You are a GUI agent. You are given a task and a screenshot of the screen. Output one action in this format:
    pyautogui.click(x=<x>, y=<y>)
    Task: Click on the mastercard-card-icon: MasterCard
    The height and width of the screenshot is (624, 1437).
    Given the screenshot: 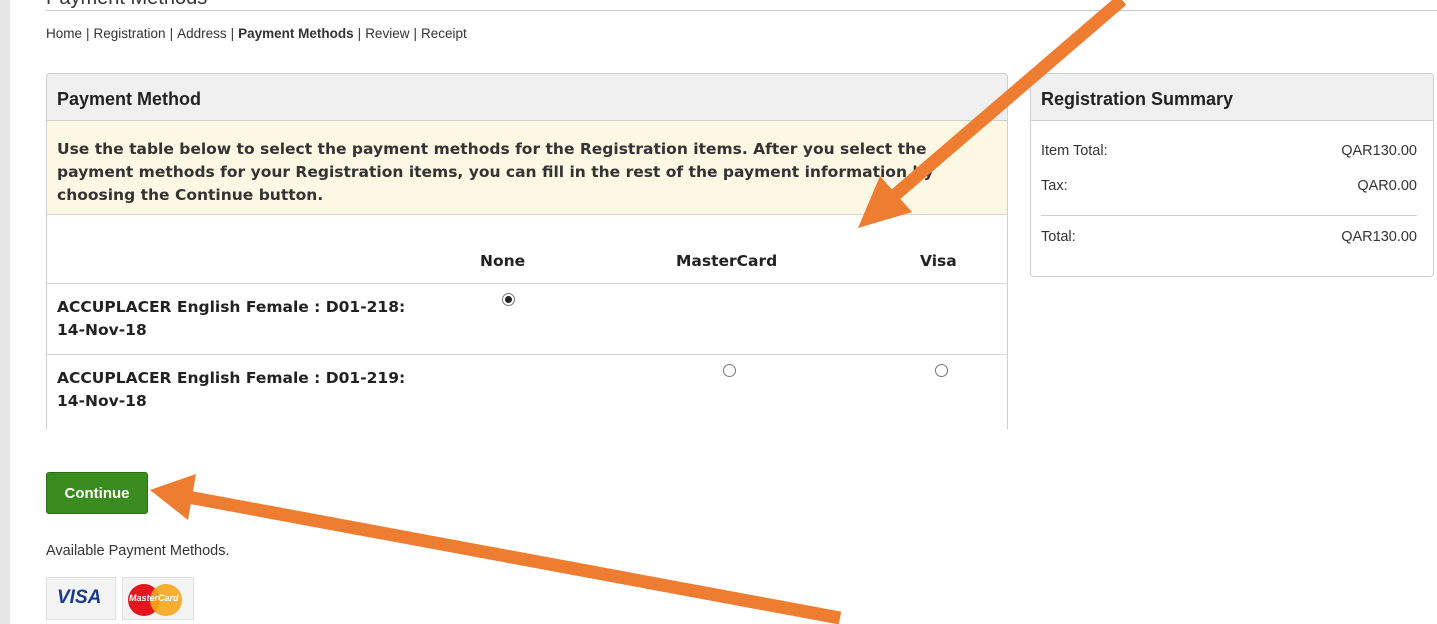 What is the action you would take?
    pyautogui.click(x=158, y=598)
    